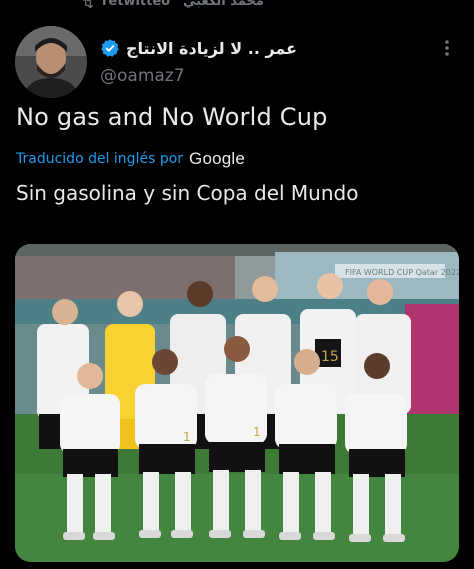  Describe the element at coordinates (447, 48) in the screenshot. I see `more-options-icon` at that location.